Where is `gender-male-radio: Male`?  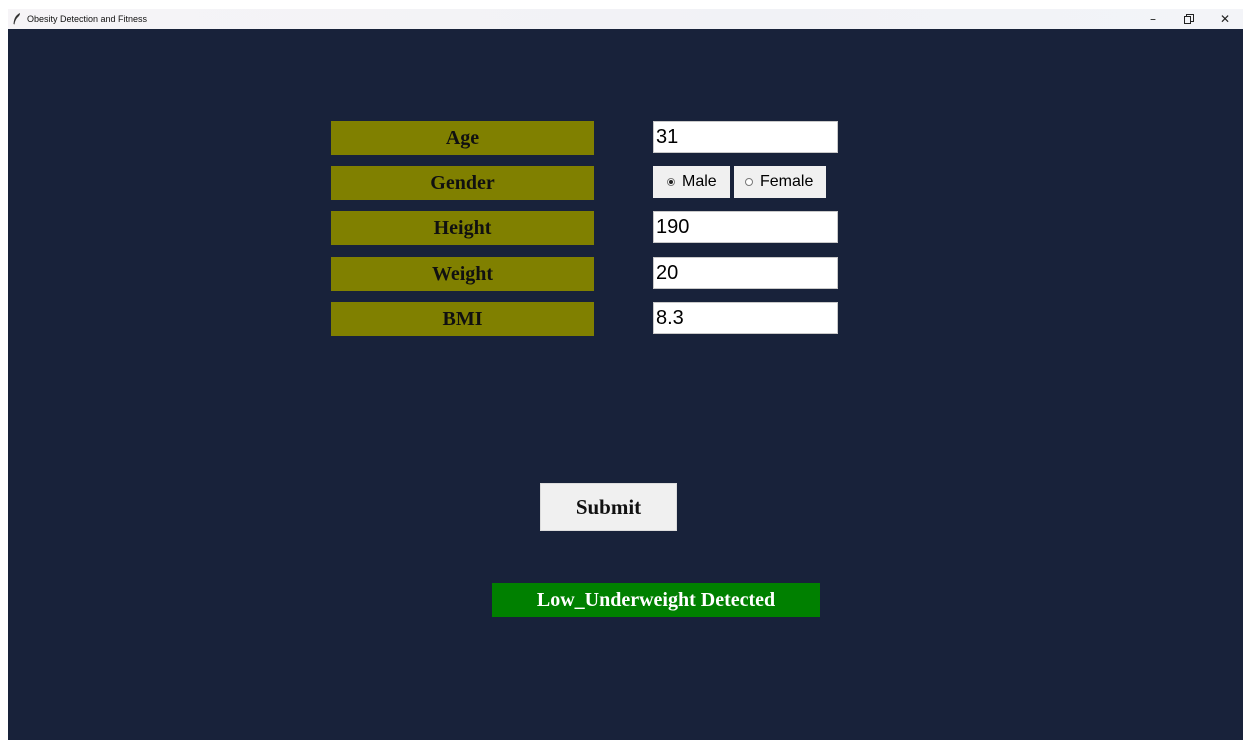
gender-male-radio: Male is located at coordinates (691, 182).